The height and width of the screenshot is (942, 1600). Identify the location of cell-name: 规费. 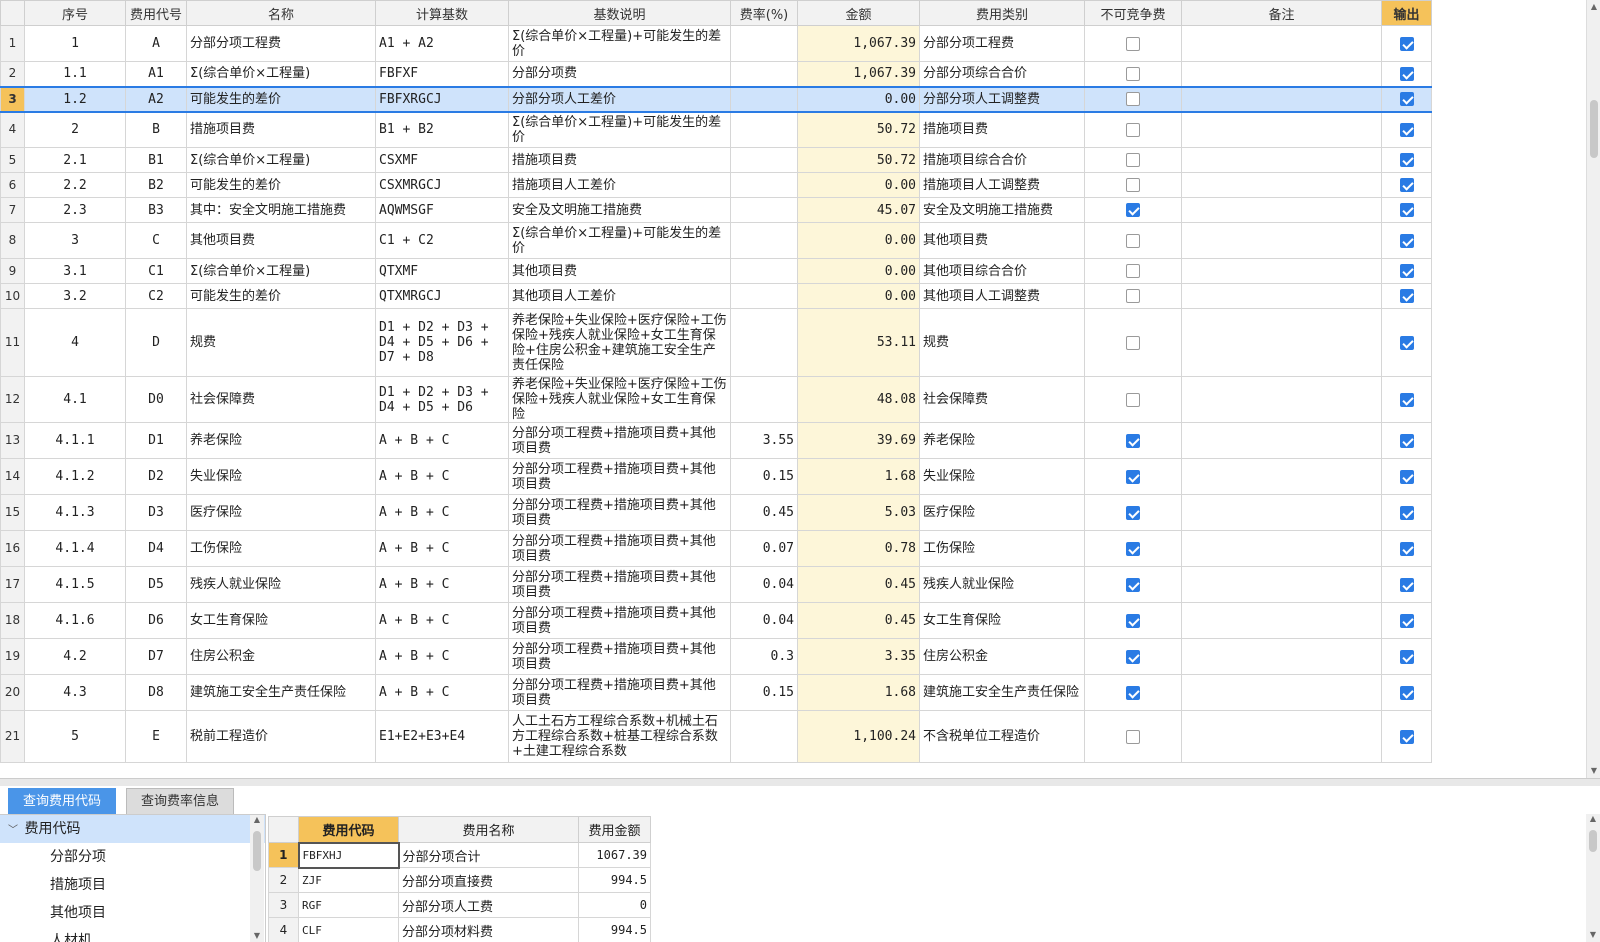
(281, 342).